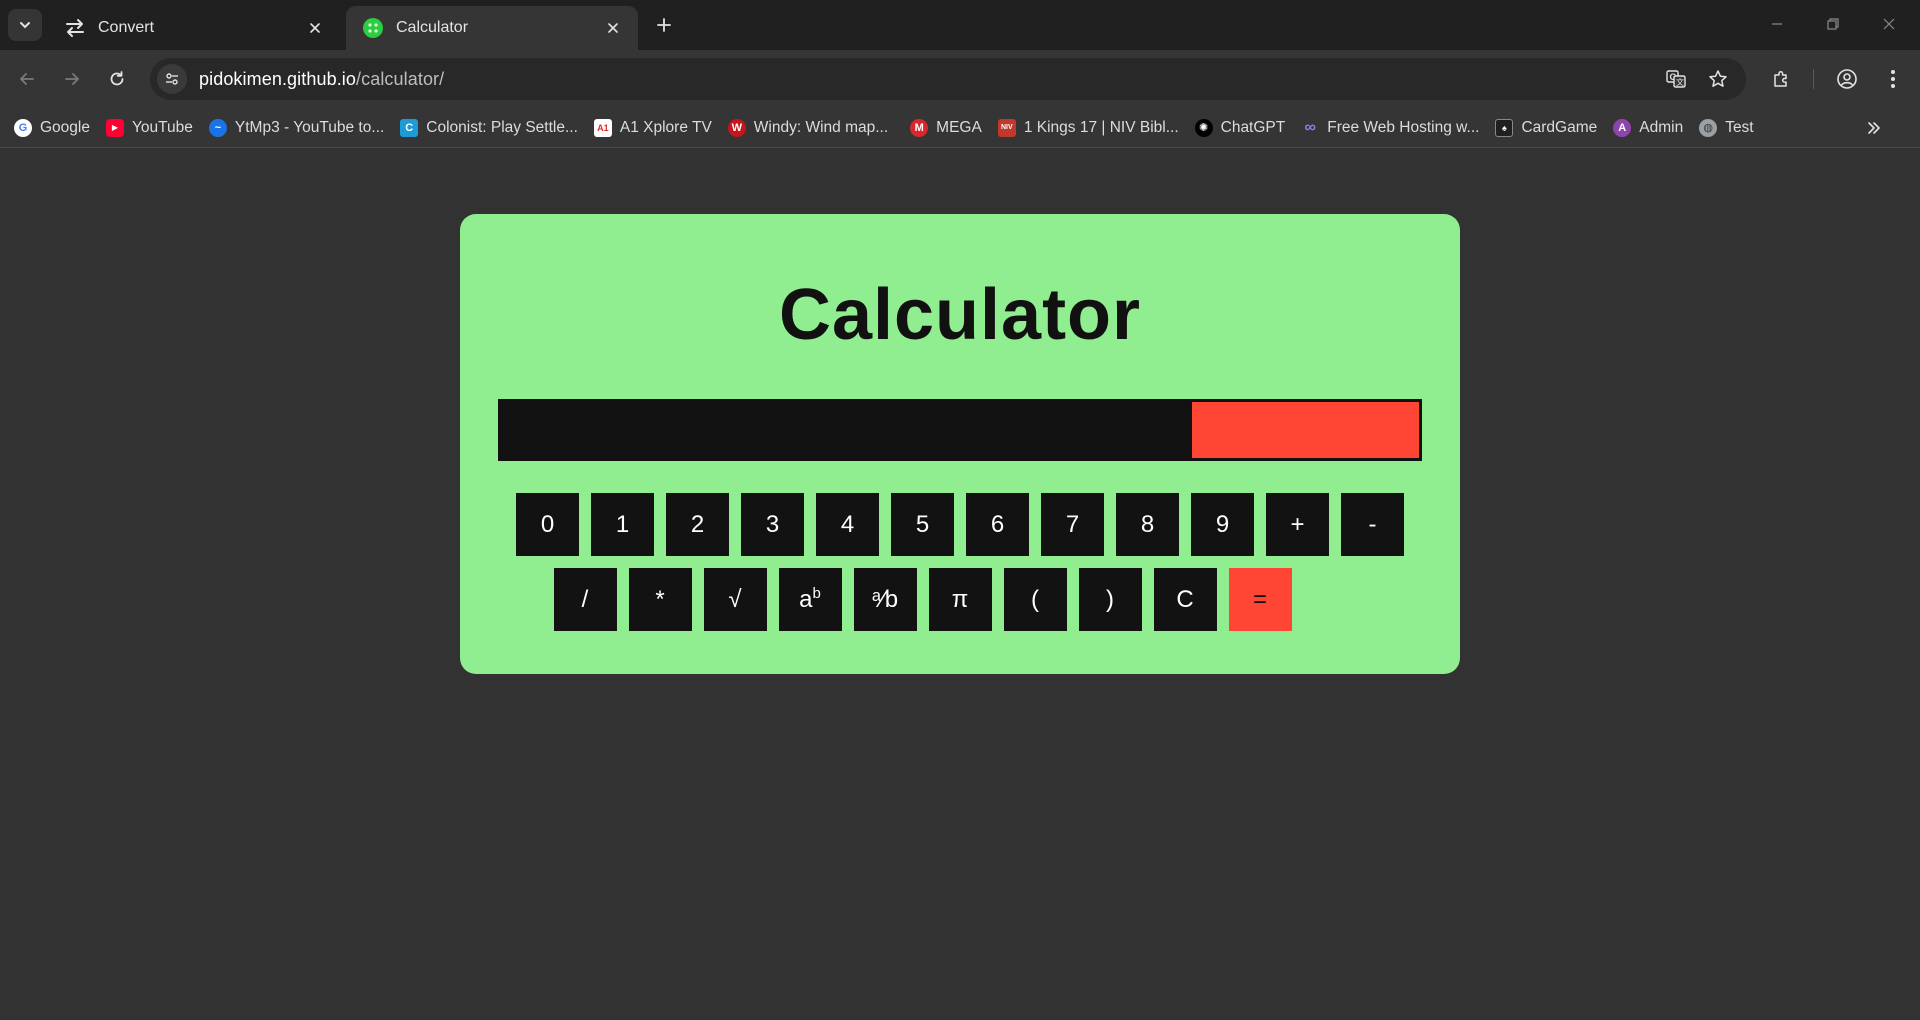  What do you see at coordinates (1006, 127) in the screenshot?
I see `bible-icon: NIV` at bounding box center [1006, 127].